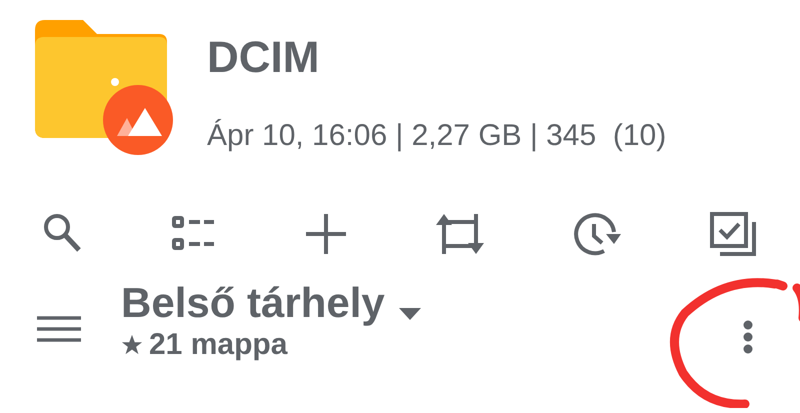  What do you see at coordinates (734, 234) in the screenshot?
I see `checkbox-stack-icon` at bounding box center [734, 234].